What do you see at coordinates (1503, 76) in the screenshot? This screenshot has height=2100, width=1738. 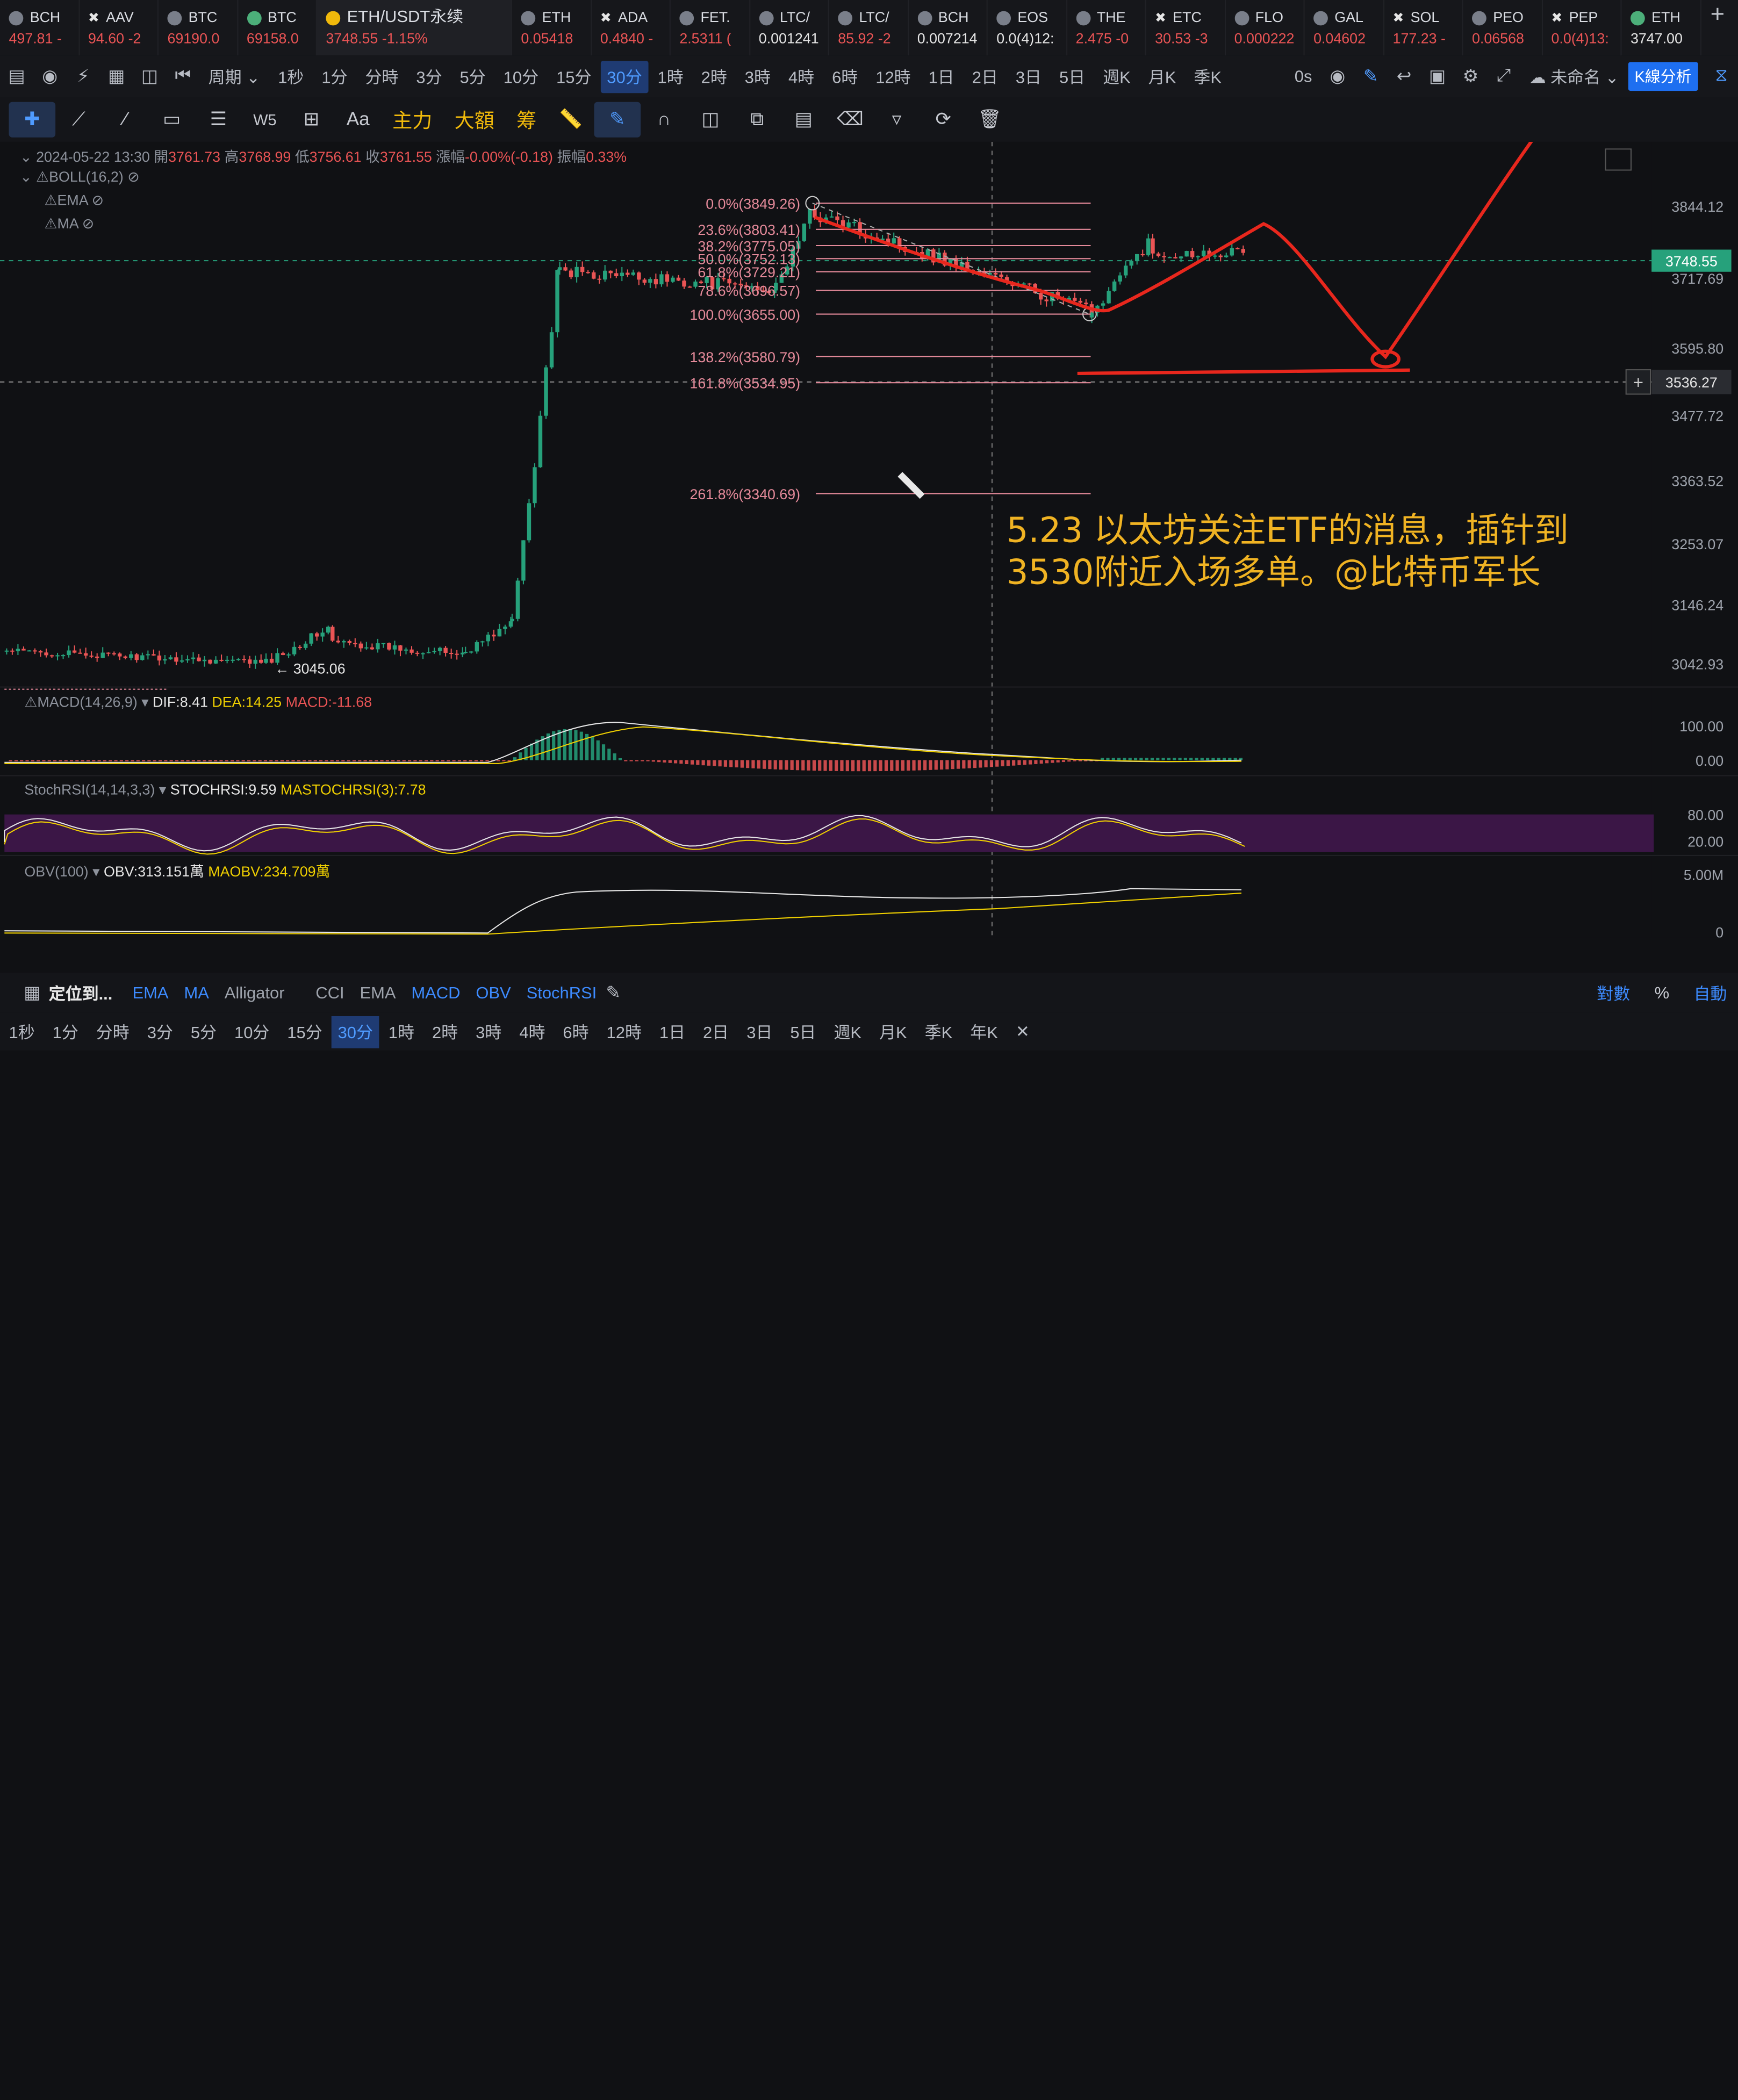 I see `fullscreen-icon: ⤢` at bounding box center [1503, 76].